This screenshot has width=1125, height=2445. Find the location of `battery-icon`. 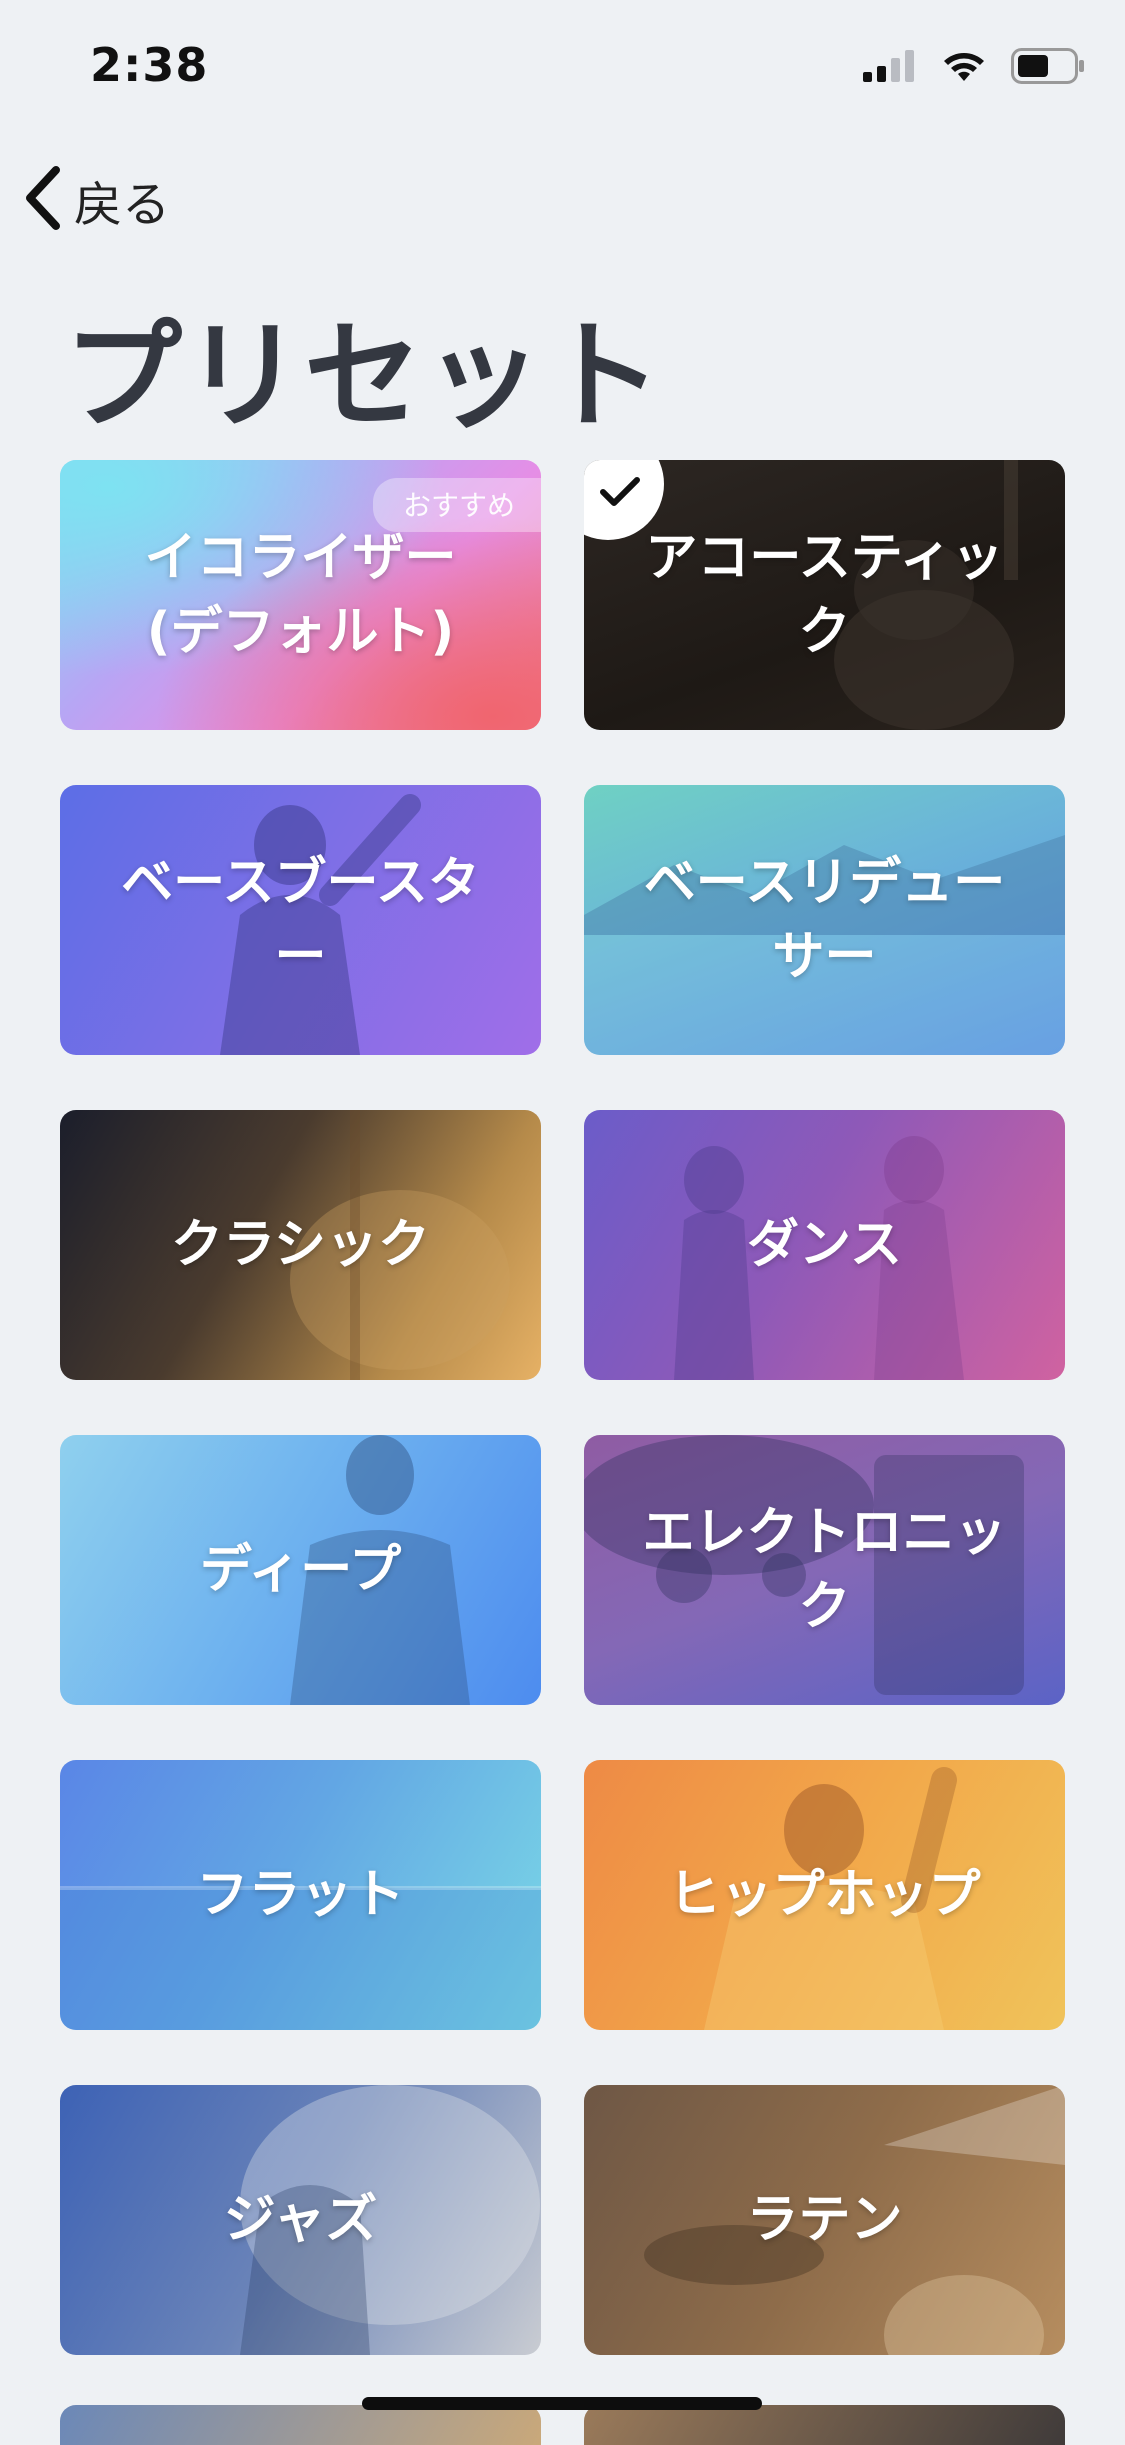

battery-icon is located at coordinates (1048, 68).